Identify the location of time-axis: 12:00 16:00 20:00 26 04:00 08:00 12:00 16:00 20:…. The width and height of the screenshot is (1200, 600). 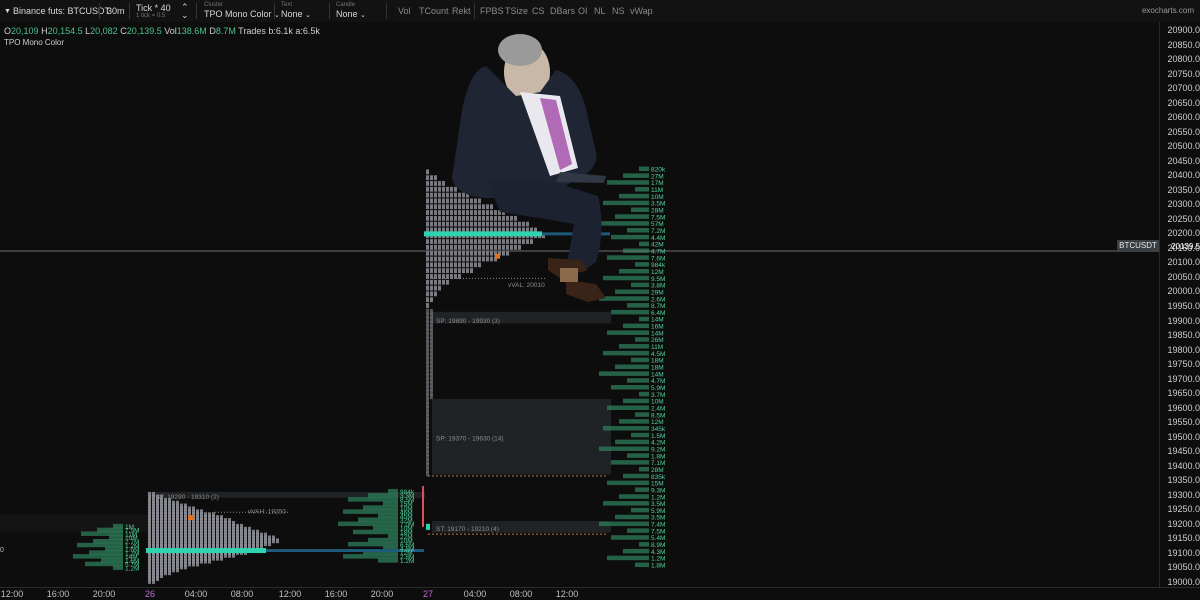
(600, 593).